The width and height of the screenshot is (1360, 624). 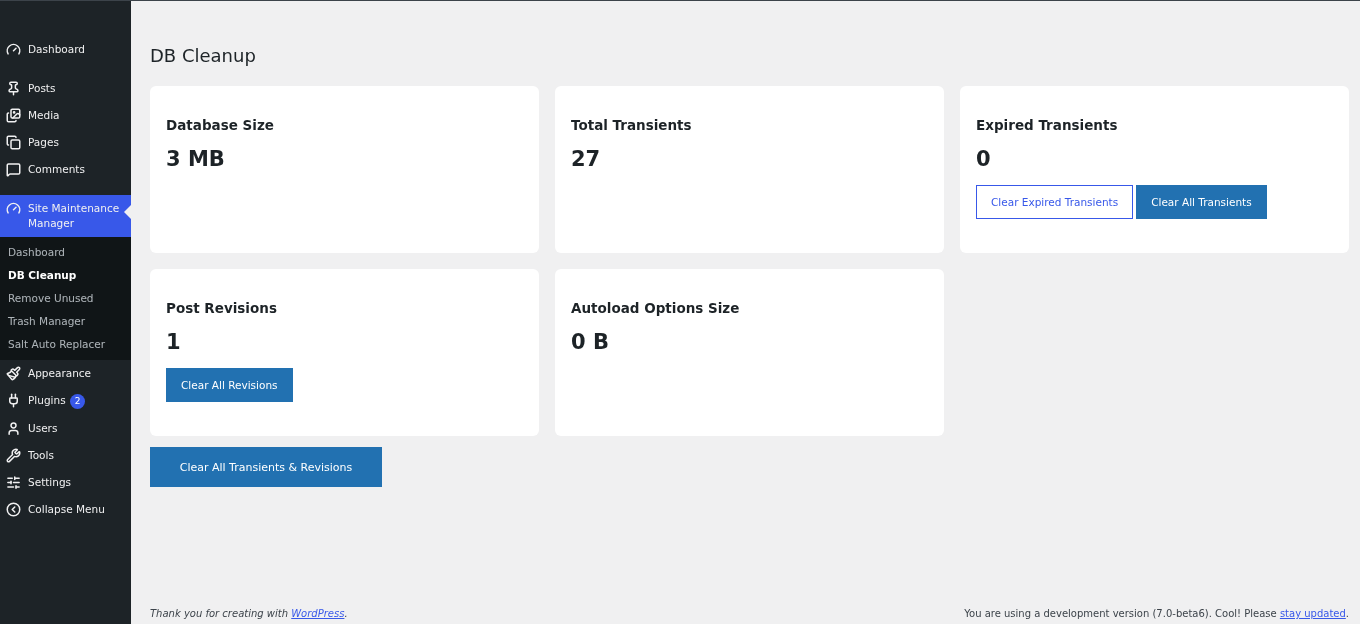 What do you see at coordinates (13, 88) in the screenshot?
I see `pin-icon` at bounding box center [13, 88].